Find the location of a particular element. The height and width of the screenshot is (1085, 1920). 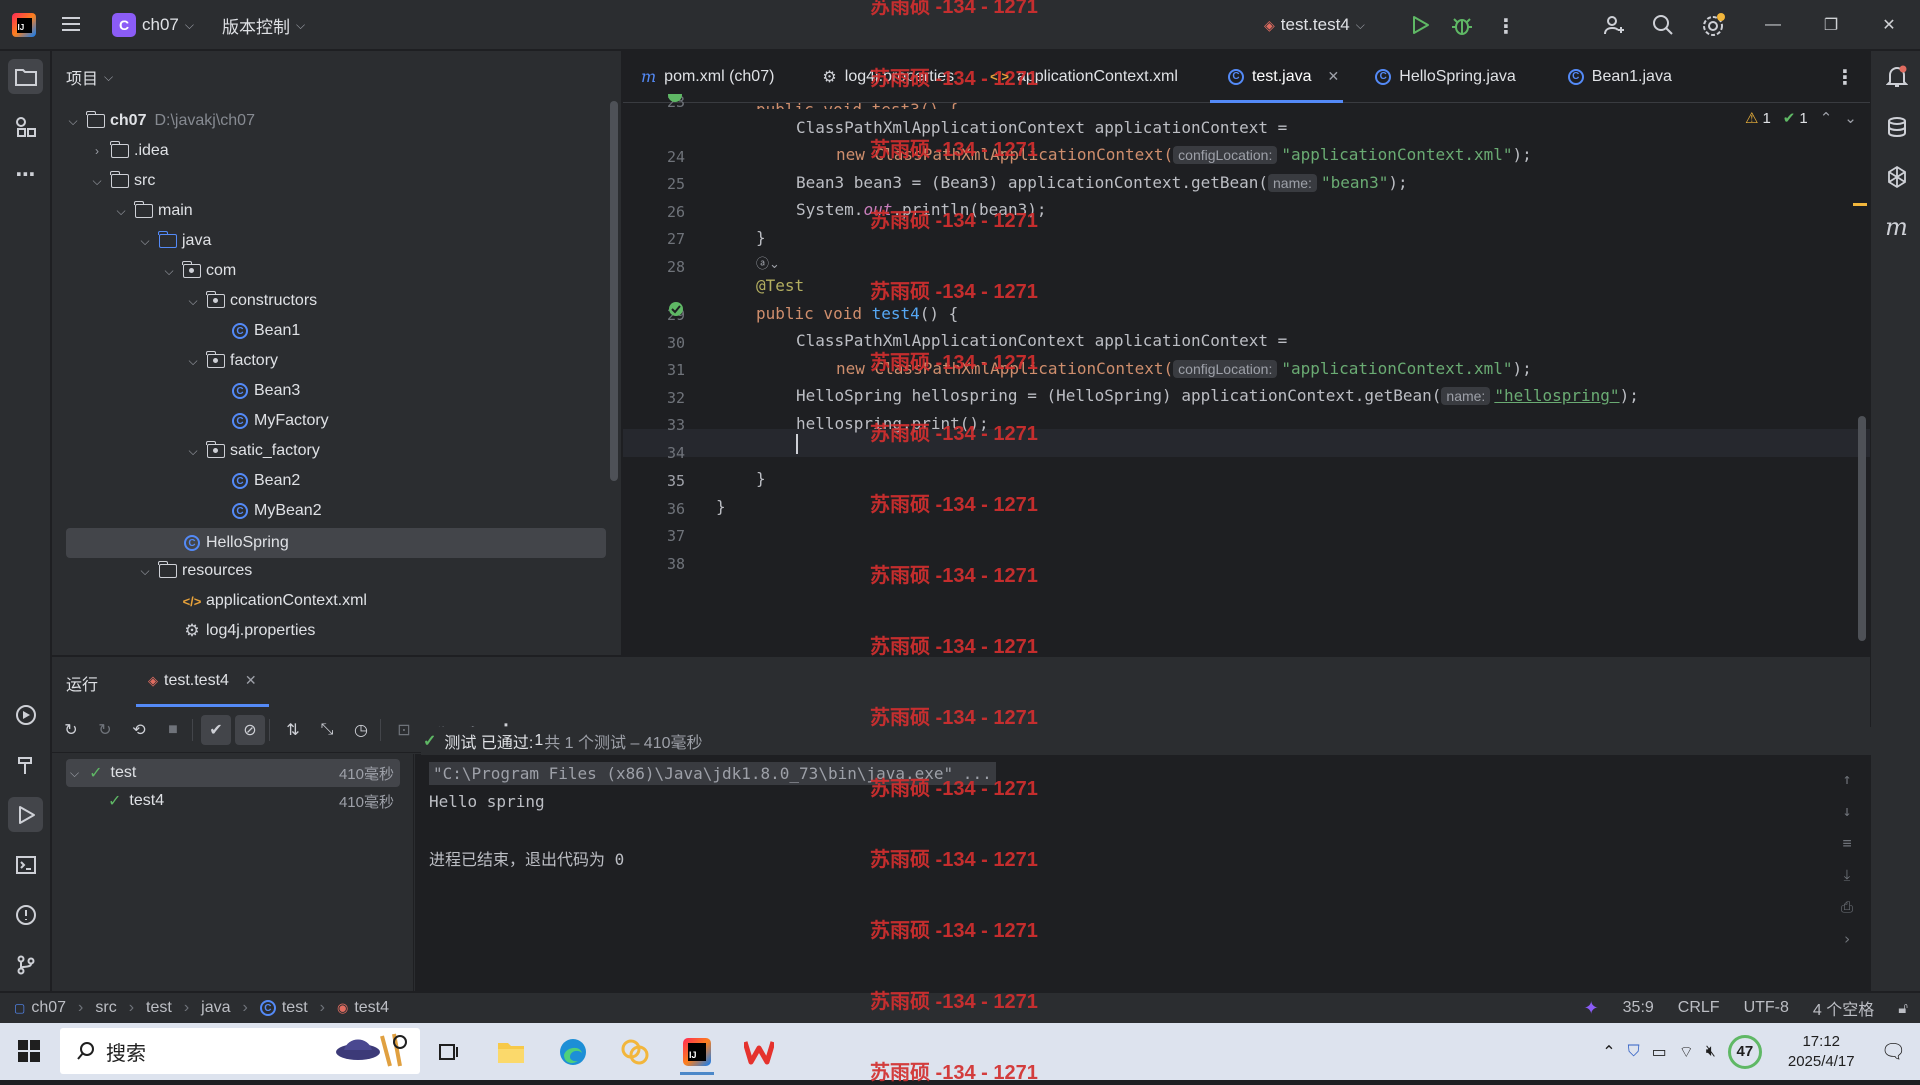

problems-icon is located at coordinates (25, 914).